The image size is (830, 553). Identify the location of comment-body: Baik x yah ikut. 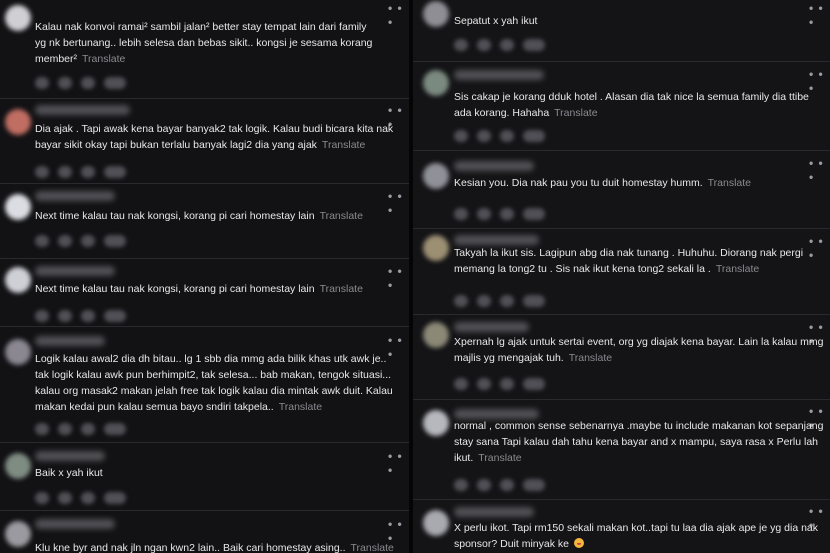
(69, 473).